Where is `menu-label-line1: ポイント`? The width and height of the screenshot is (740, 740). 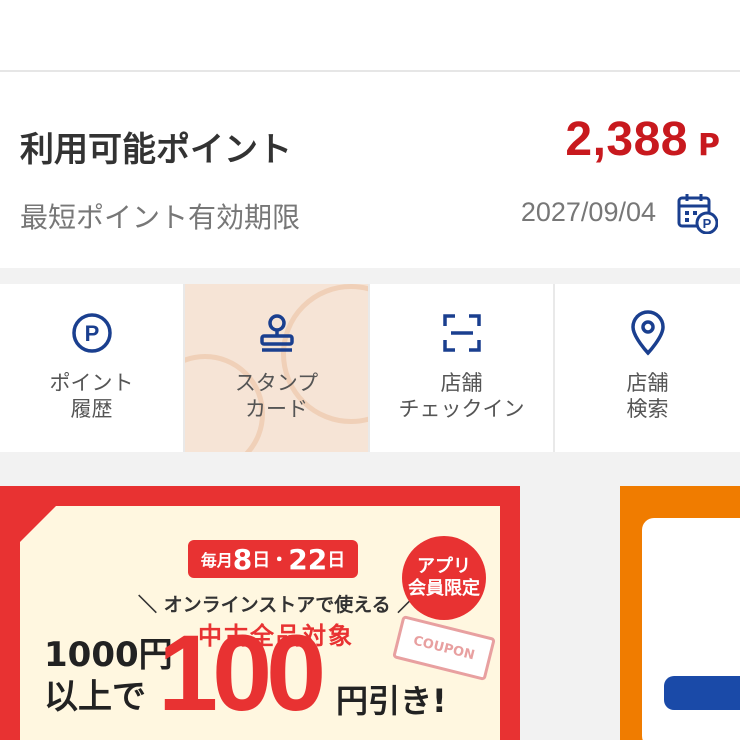
menu-label-line1: ポイント is located at coordinates (91, 383).